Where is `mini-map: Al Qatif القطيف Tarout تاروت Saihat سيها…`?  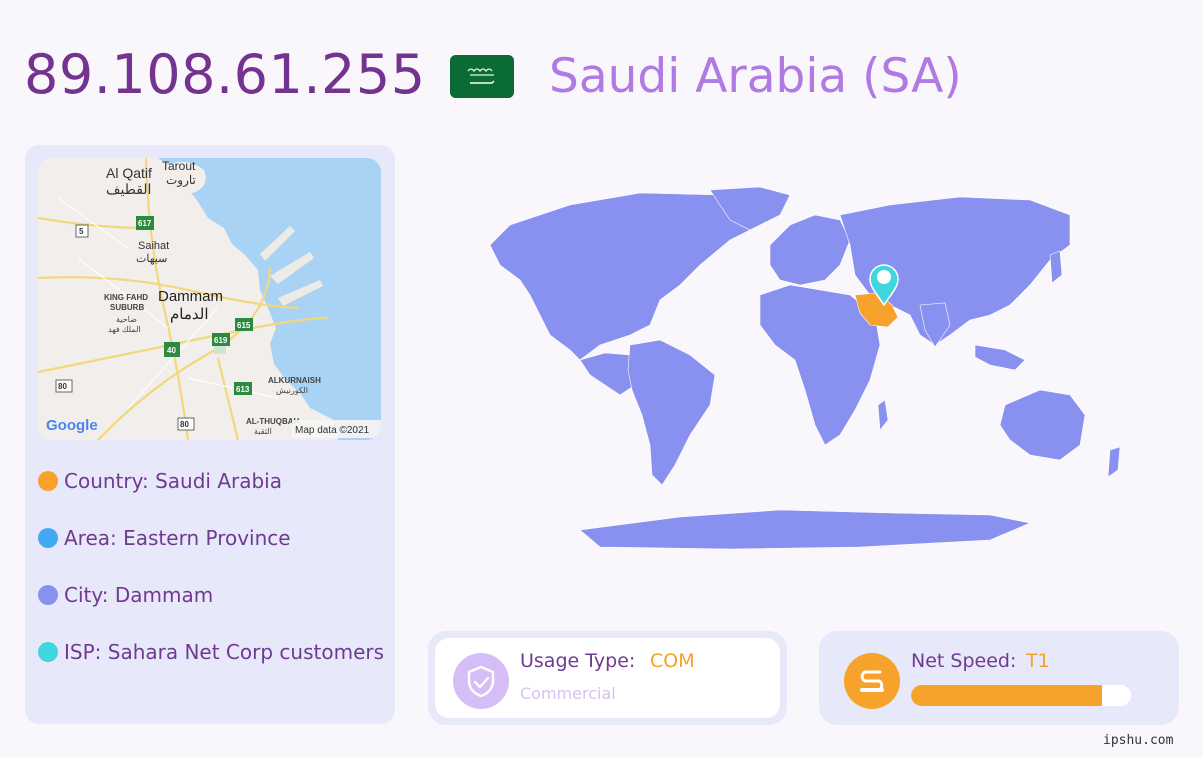 mini-map: Al Qatif القطيف Tarout تاروت Saihat سيها… is located at coordinates (209, 299).